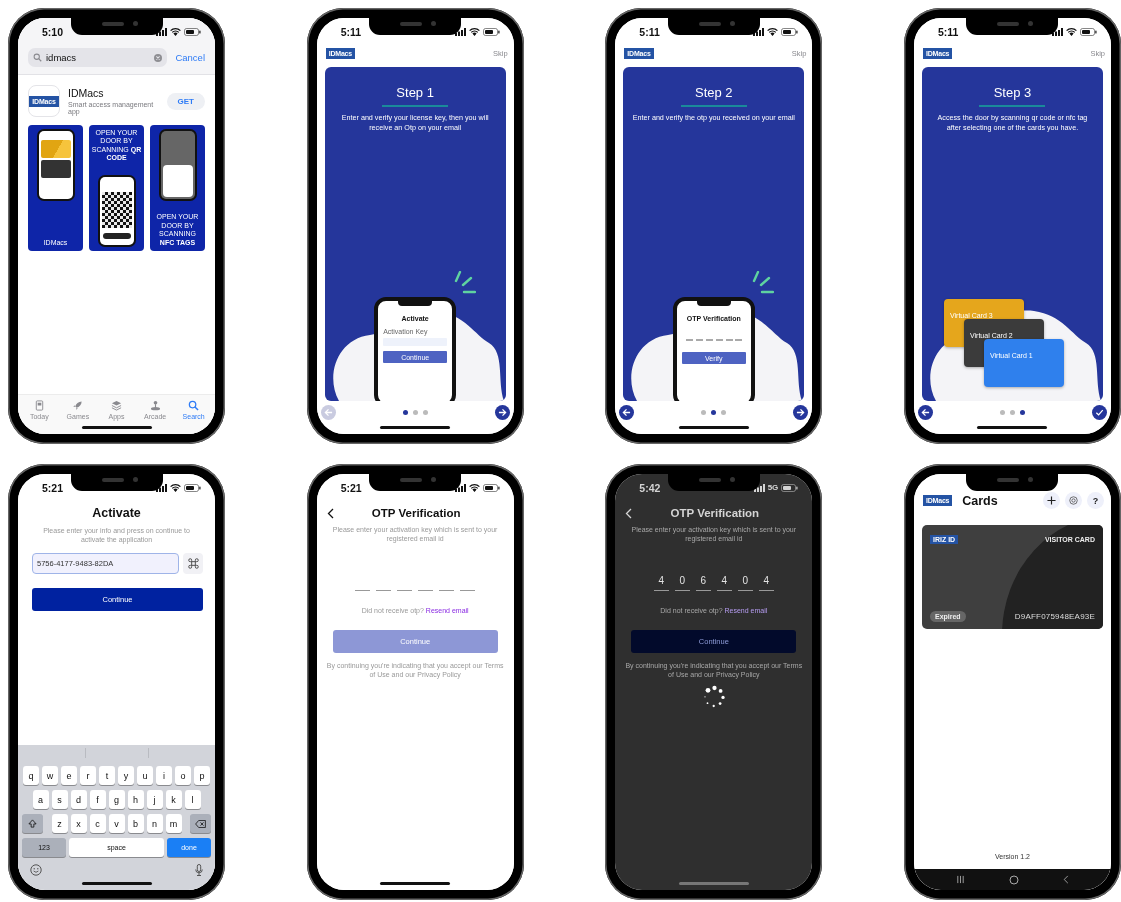 The height and width of the screenshot is (902, 1121). Describe the element at coordinates (86, 93) in the screenshot. I see `app-name: IDMacs` at that location.